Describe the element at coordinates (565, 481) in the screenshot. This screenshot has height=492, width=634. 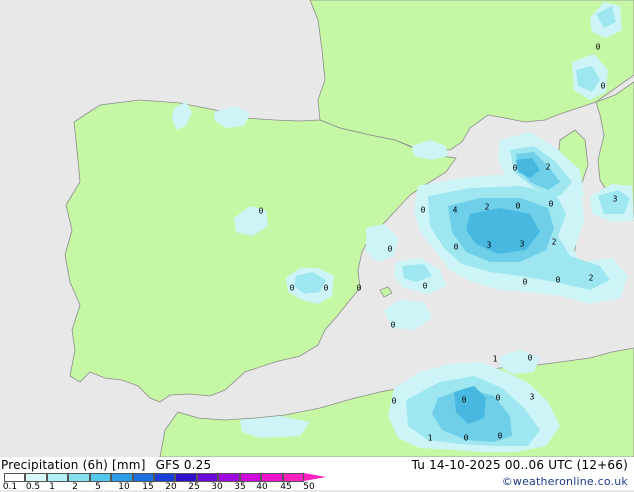
I see `credit-link: ©weatheronline.co.uk` at that location.